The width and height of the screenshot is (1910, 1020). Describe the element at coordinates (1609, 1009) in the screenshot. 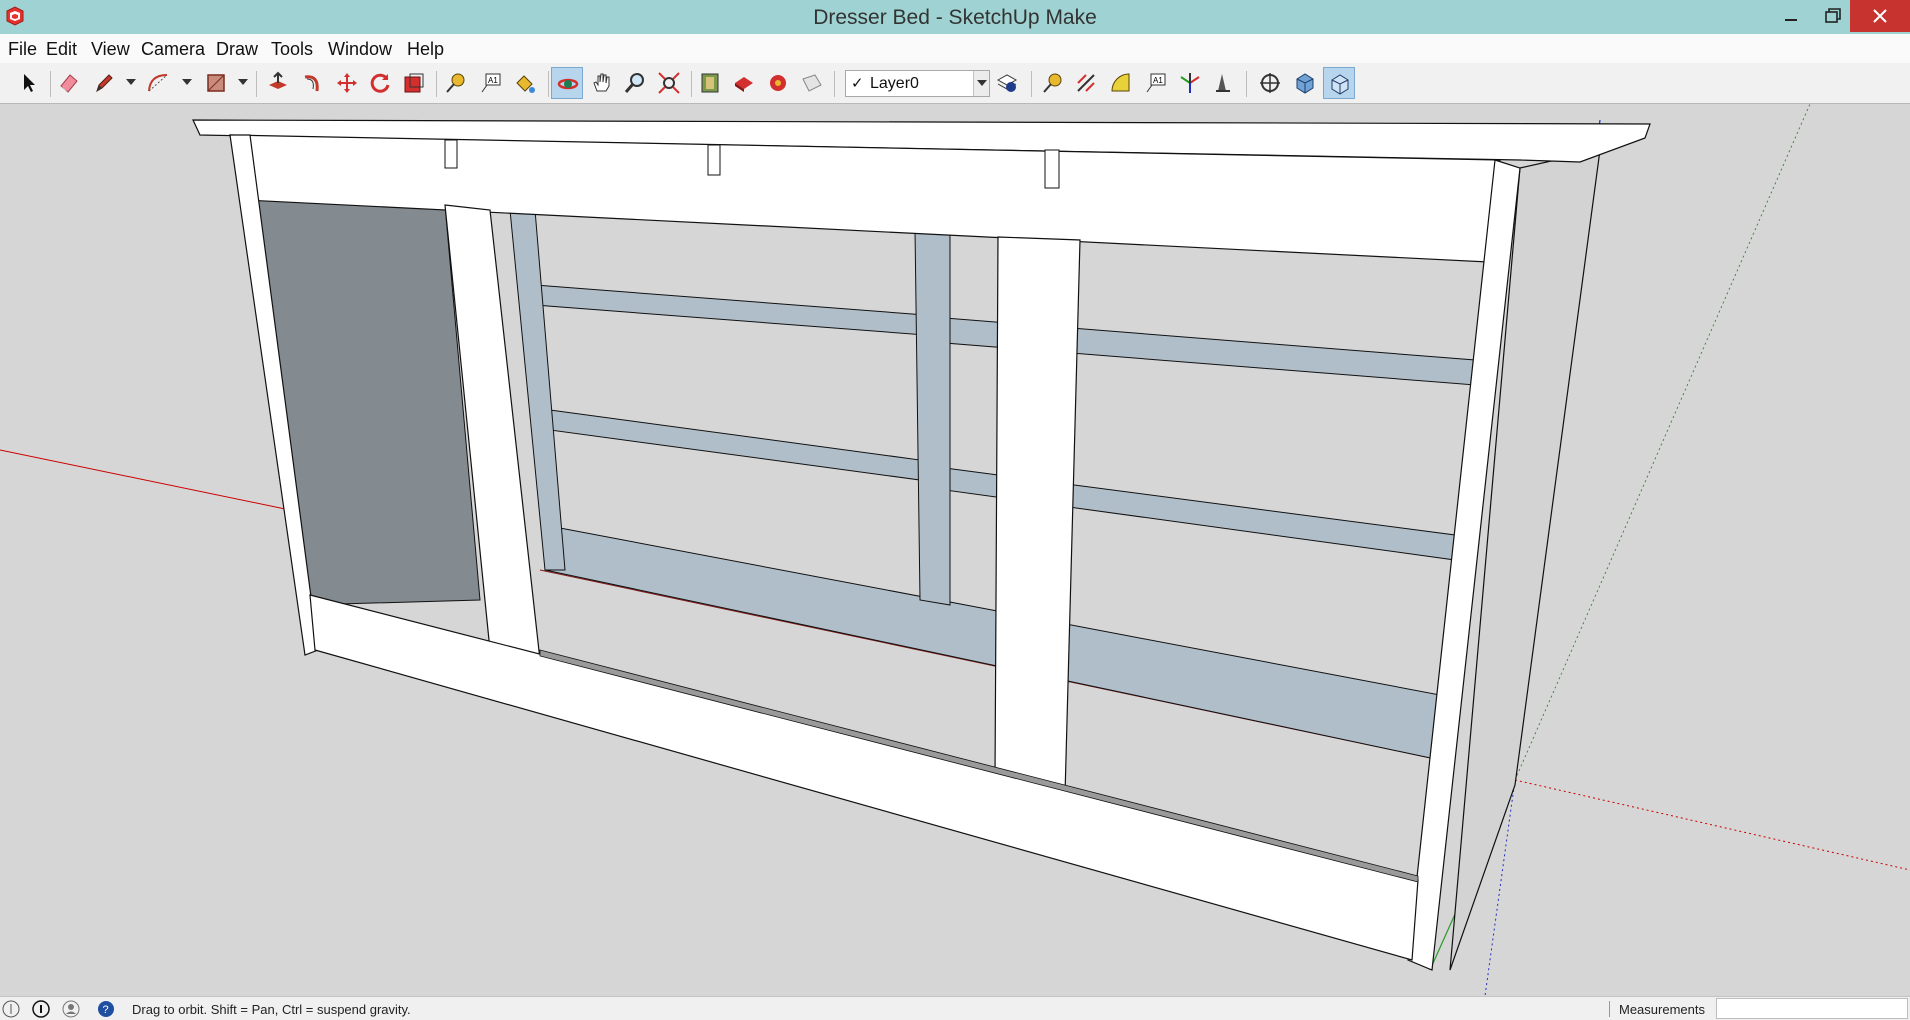

I see `status-separator` at that location.